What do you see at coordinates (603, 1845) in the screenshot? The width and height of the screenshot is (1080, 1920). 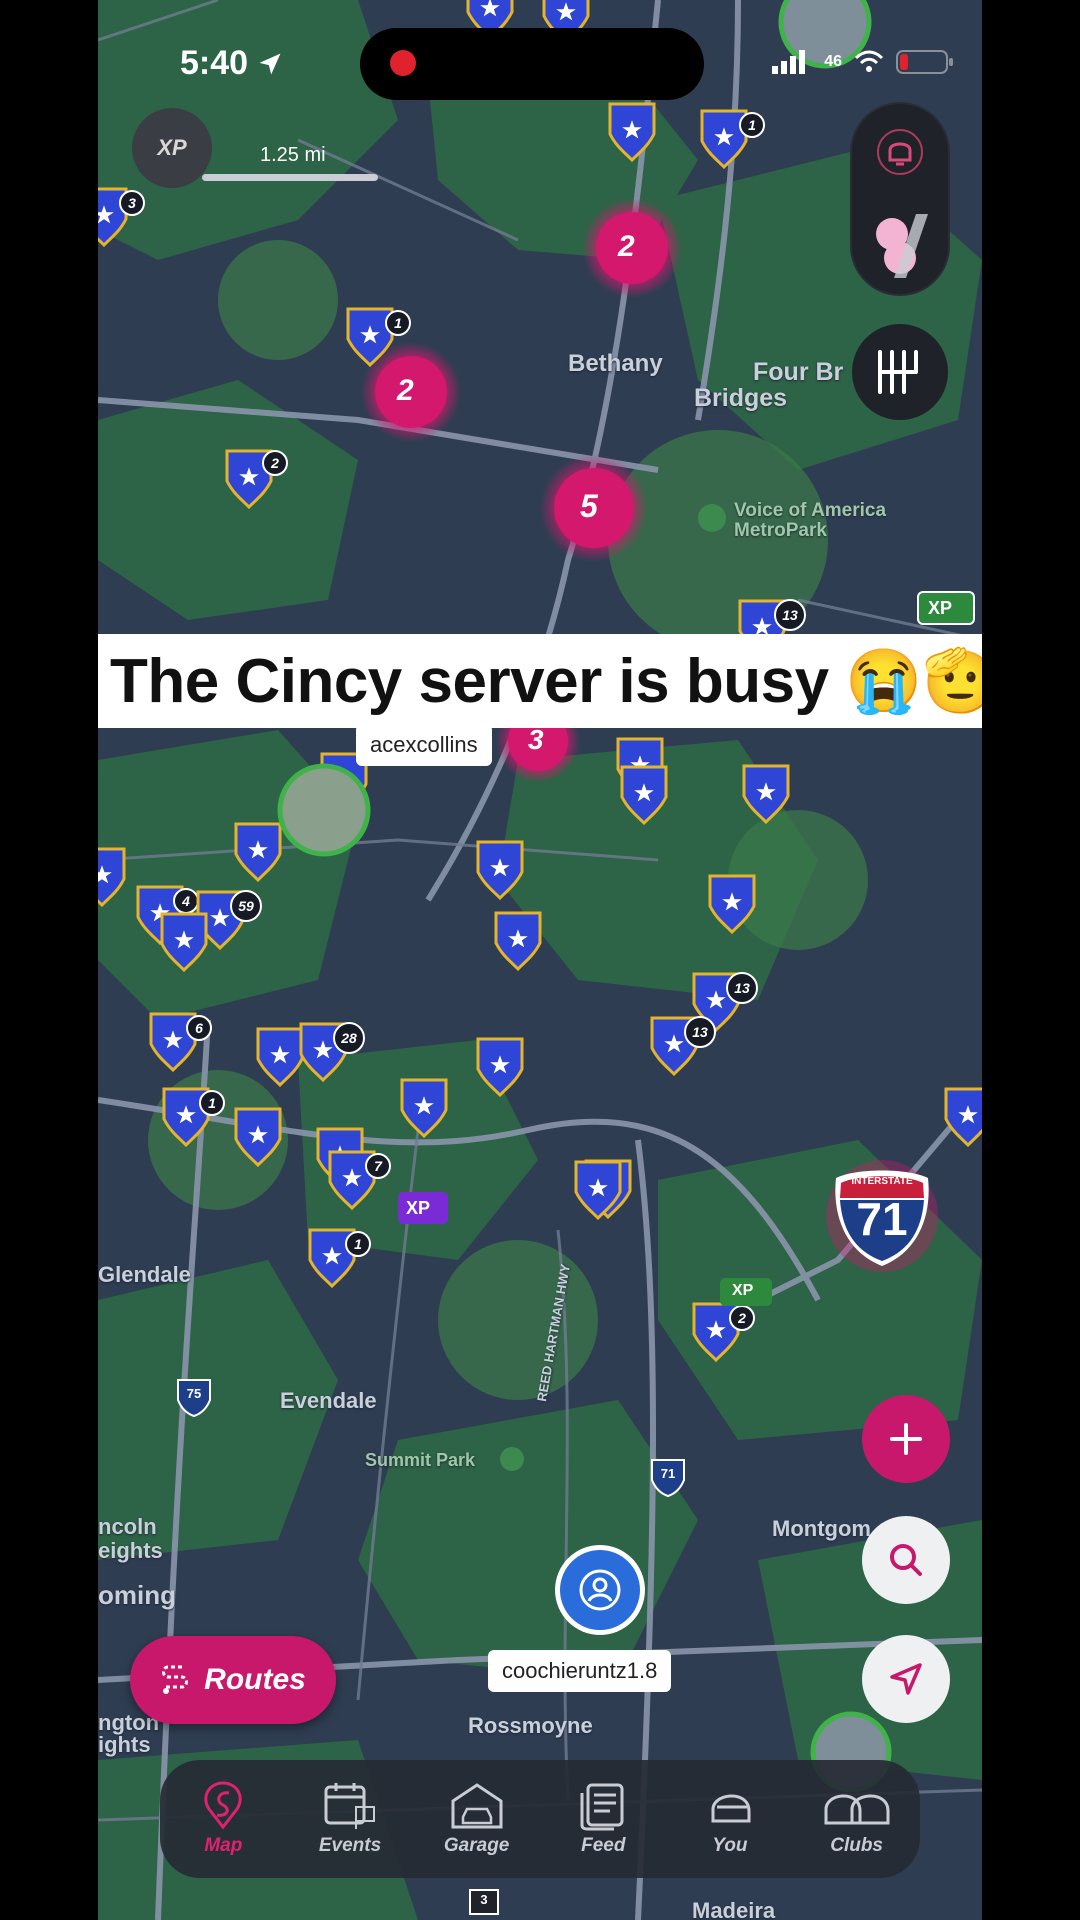 I see `tab-label: Feed` at bounding box center [603, 1845].